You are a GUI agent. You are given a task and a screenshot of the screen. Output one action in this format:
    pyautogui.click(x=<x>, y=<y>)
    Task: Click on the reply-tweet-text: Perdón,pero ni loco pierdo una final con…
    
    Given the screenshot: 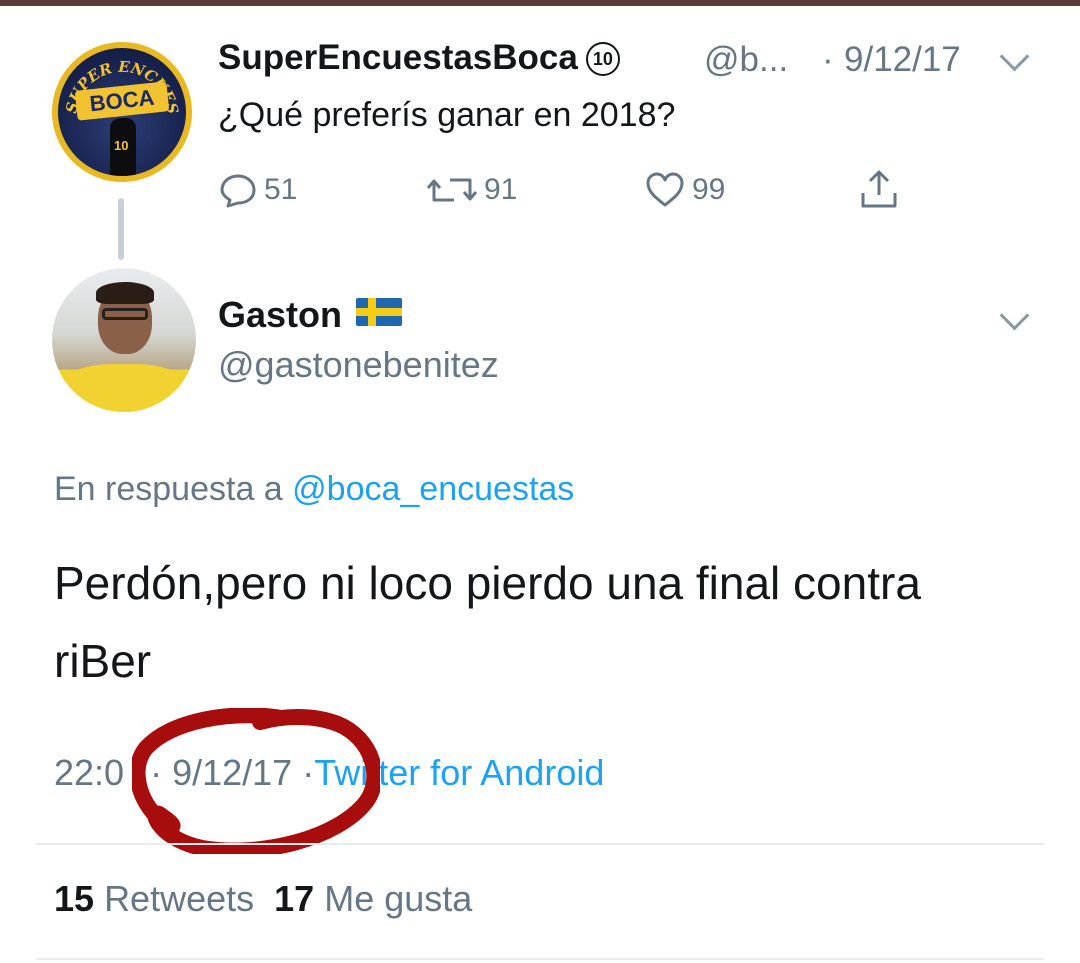 What is the action you would take?
    pyautogui.click(x=487, y=622)
    